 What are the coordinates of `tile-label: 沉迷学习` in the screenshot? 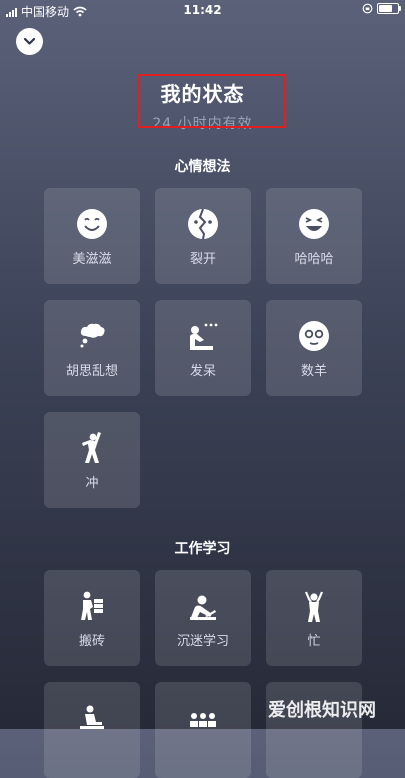 It's located at (202, 641).